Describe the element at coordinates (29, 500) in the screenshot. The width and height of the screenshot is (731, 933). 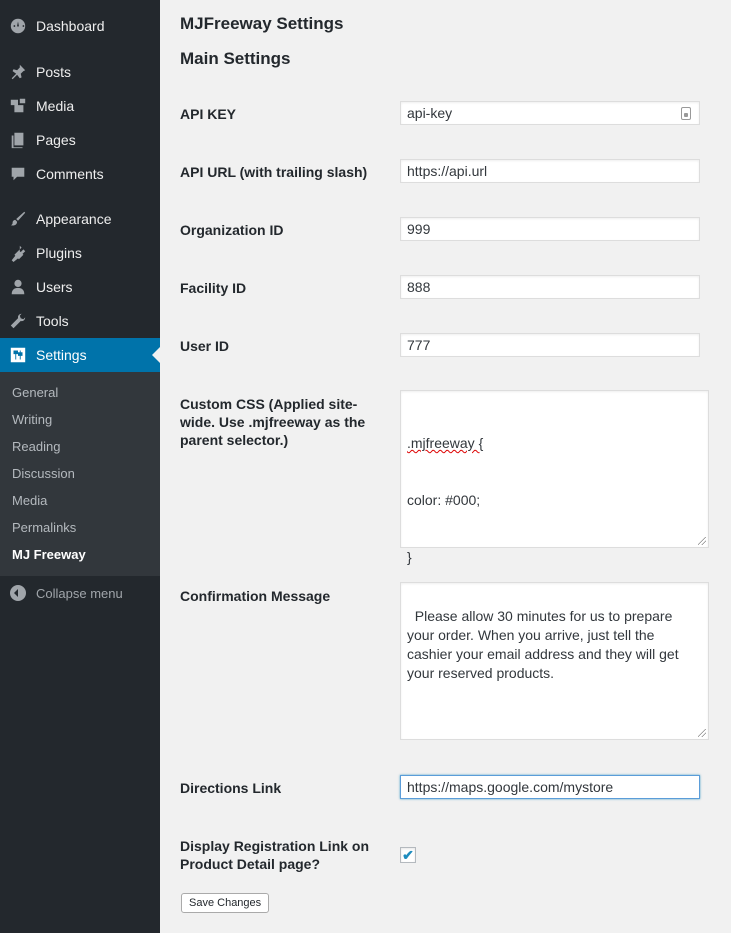
I see `submenu-item-media: Media` at that location.